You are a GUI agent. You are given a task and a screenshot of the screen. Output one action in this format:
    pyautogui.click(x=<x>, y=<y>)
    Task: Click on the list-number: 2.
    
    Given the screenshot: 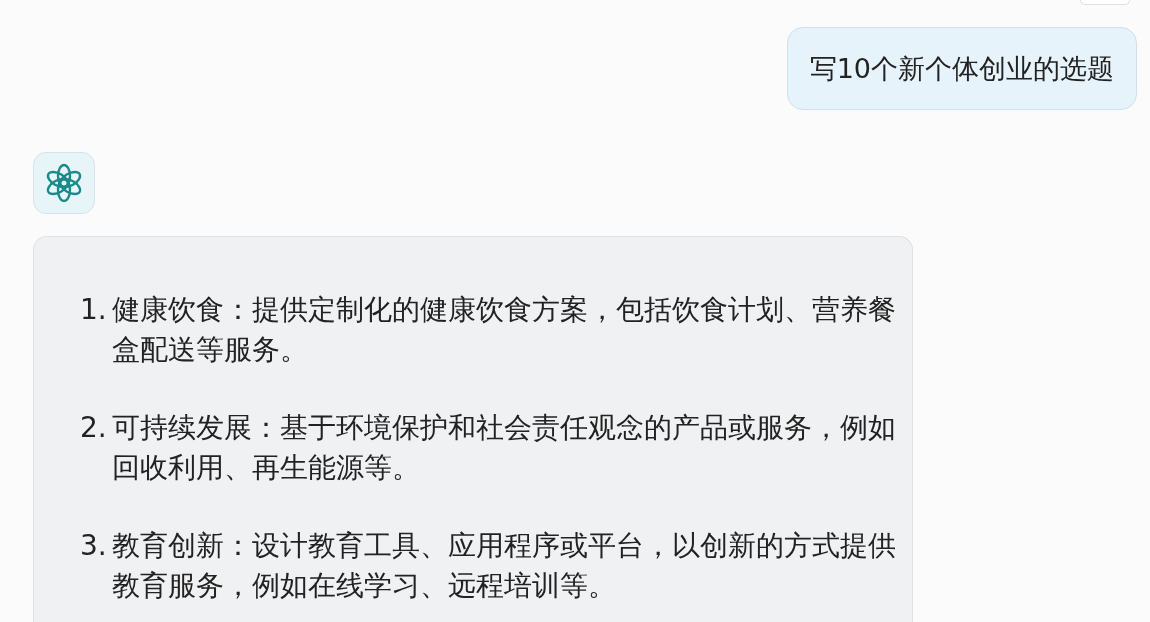 What is the action you would take?
    pyautogui.click(x=94, y=428)
    